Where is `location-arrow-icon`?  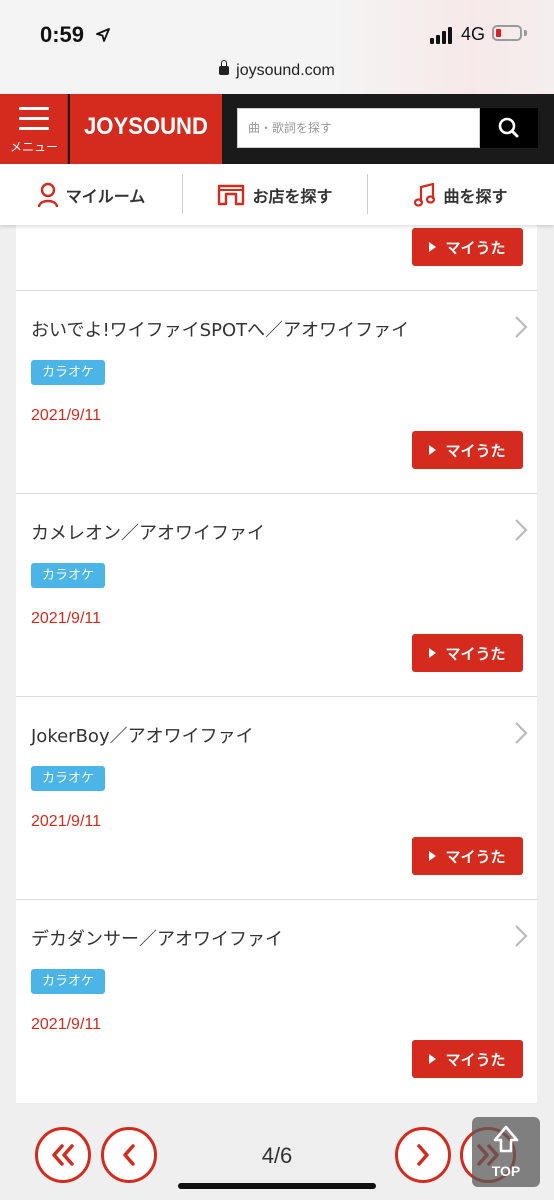
location-arrow-icon is located at coordinates (103, 35).